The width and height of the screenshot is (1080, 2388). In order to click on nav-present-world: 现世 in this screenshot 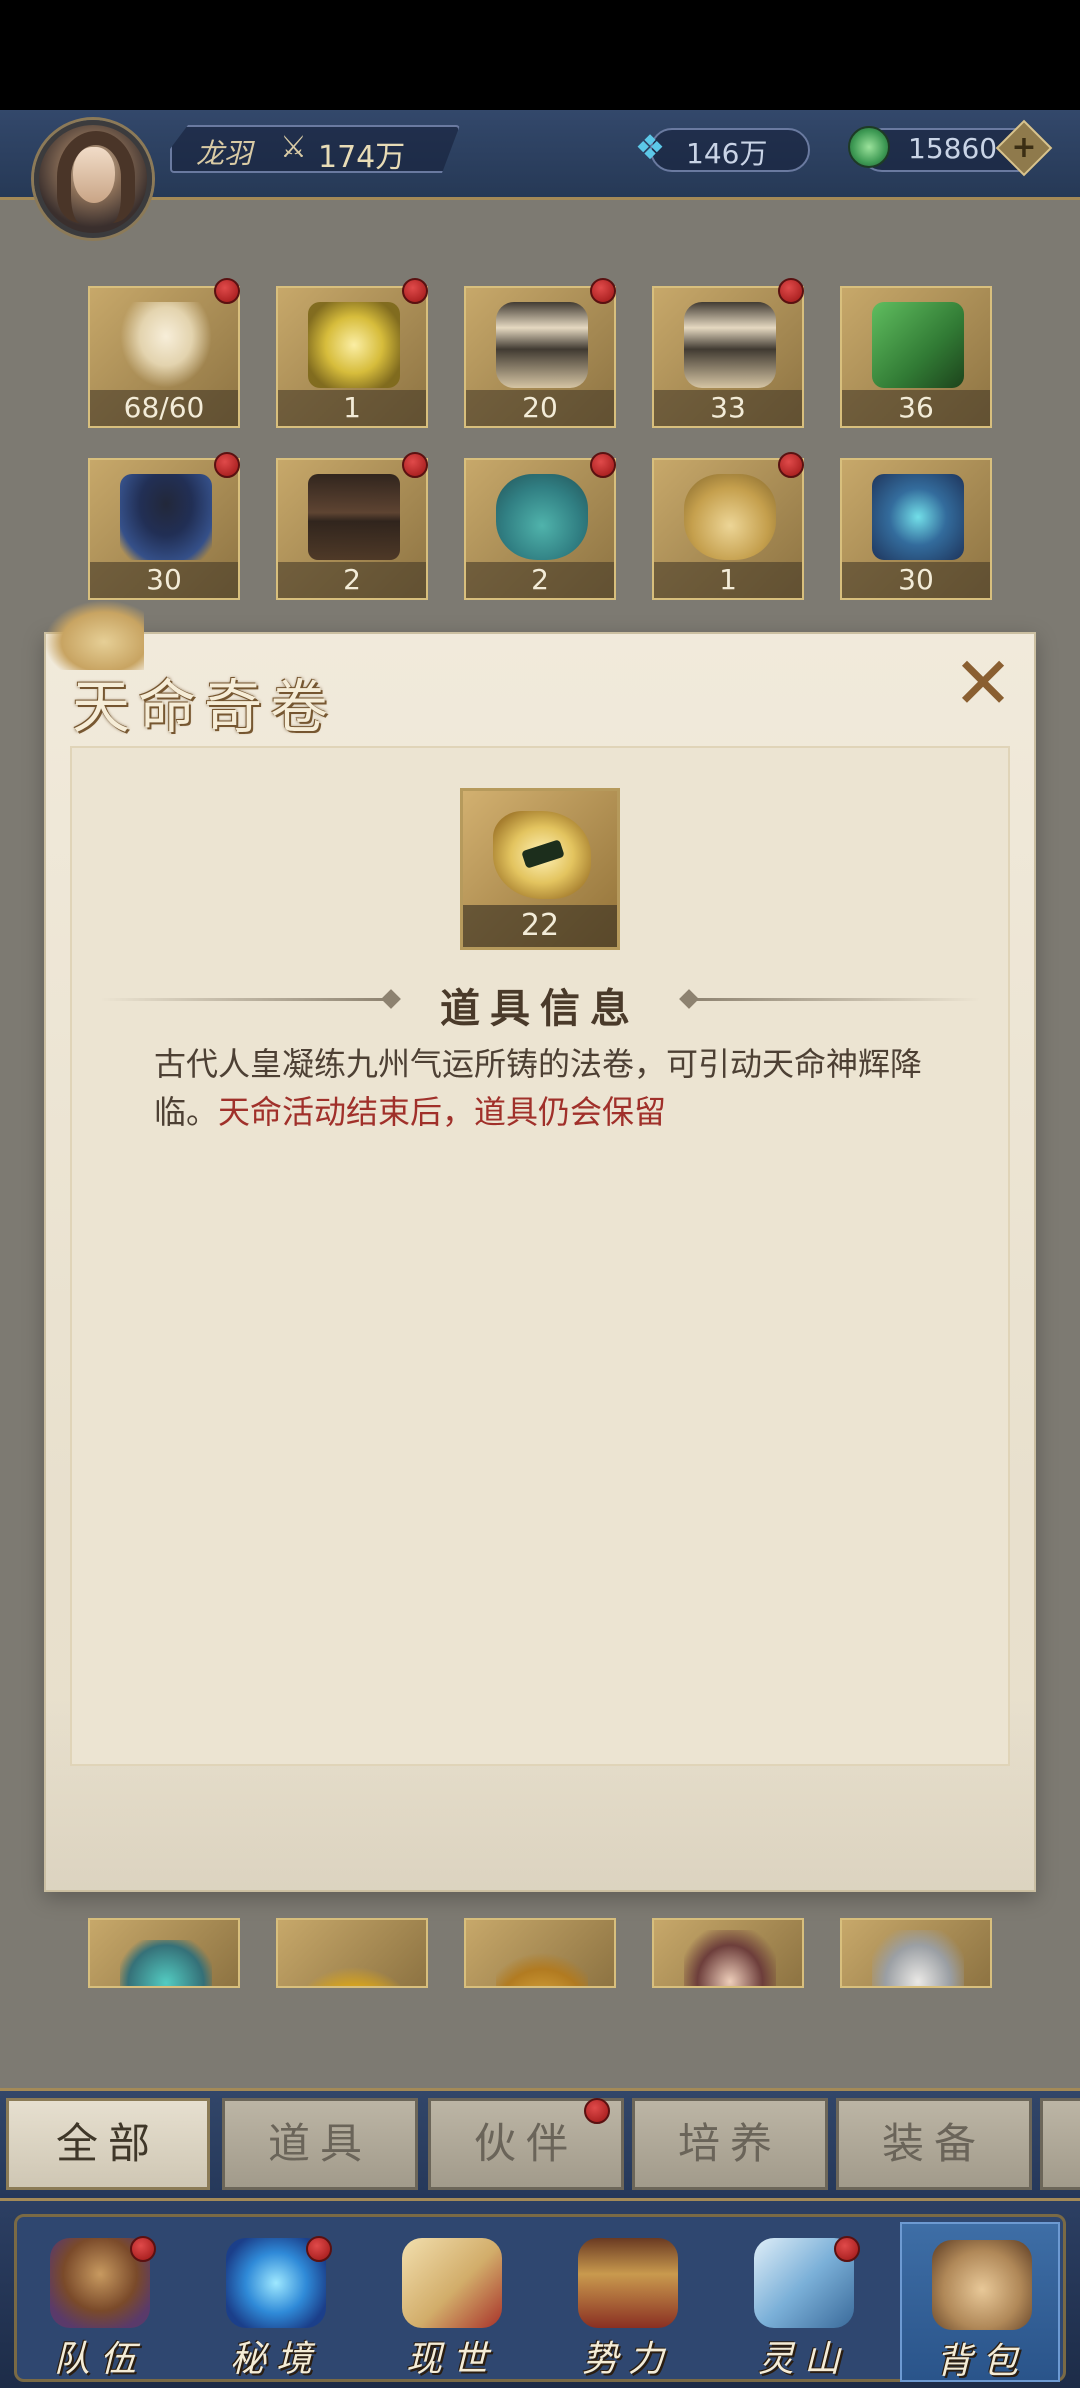, I will do `click(452, 2302)`.